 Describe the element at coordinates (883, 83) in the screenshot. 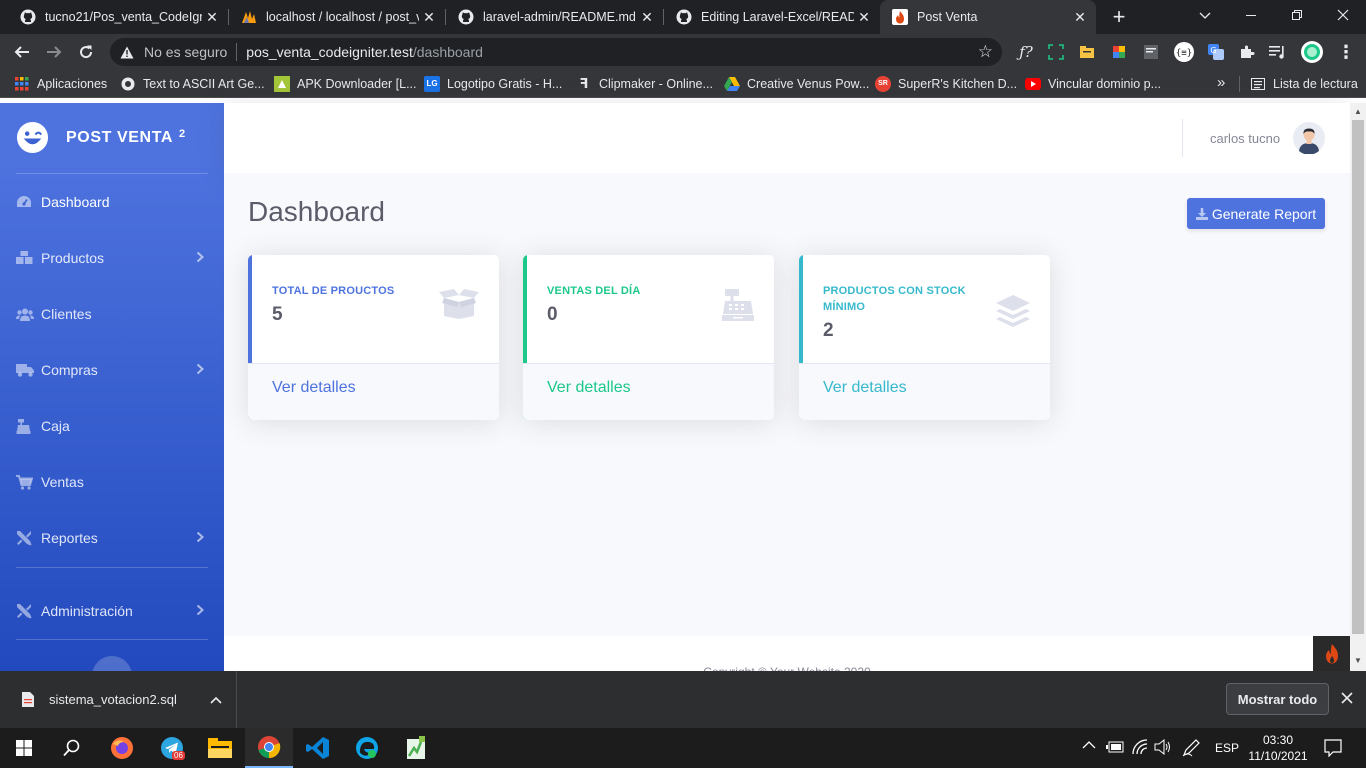

I see `superr-icon: SR` at that location.